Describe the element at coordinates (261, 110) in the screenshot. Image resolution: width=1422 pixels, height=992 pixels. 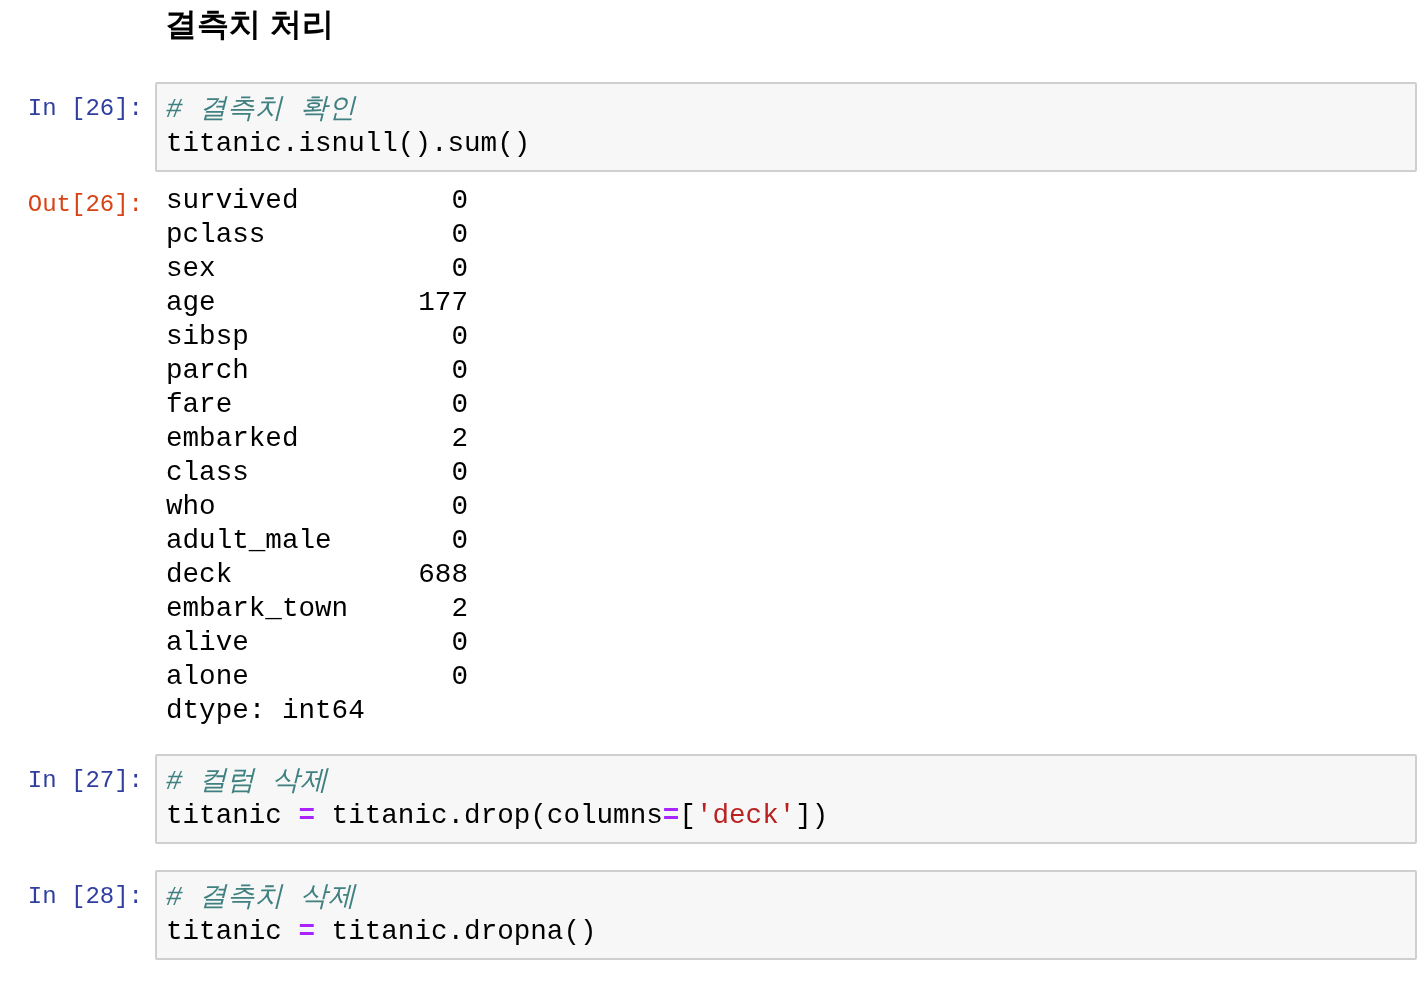
I see `code-comment: # 결측치 확인` at that location.